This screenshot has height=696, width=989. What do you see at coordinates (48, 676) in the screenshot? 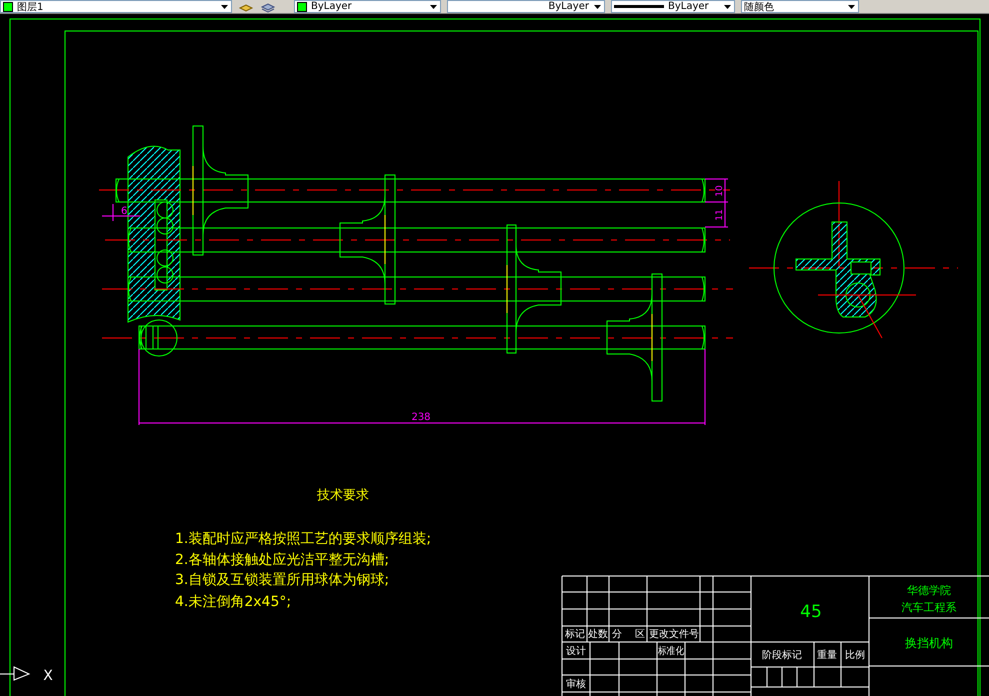
I see `axis-label: X` at bounding box center [48, 676].